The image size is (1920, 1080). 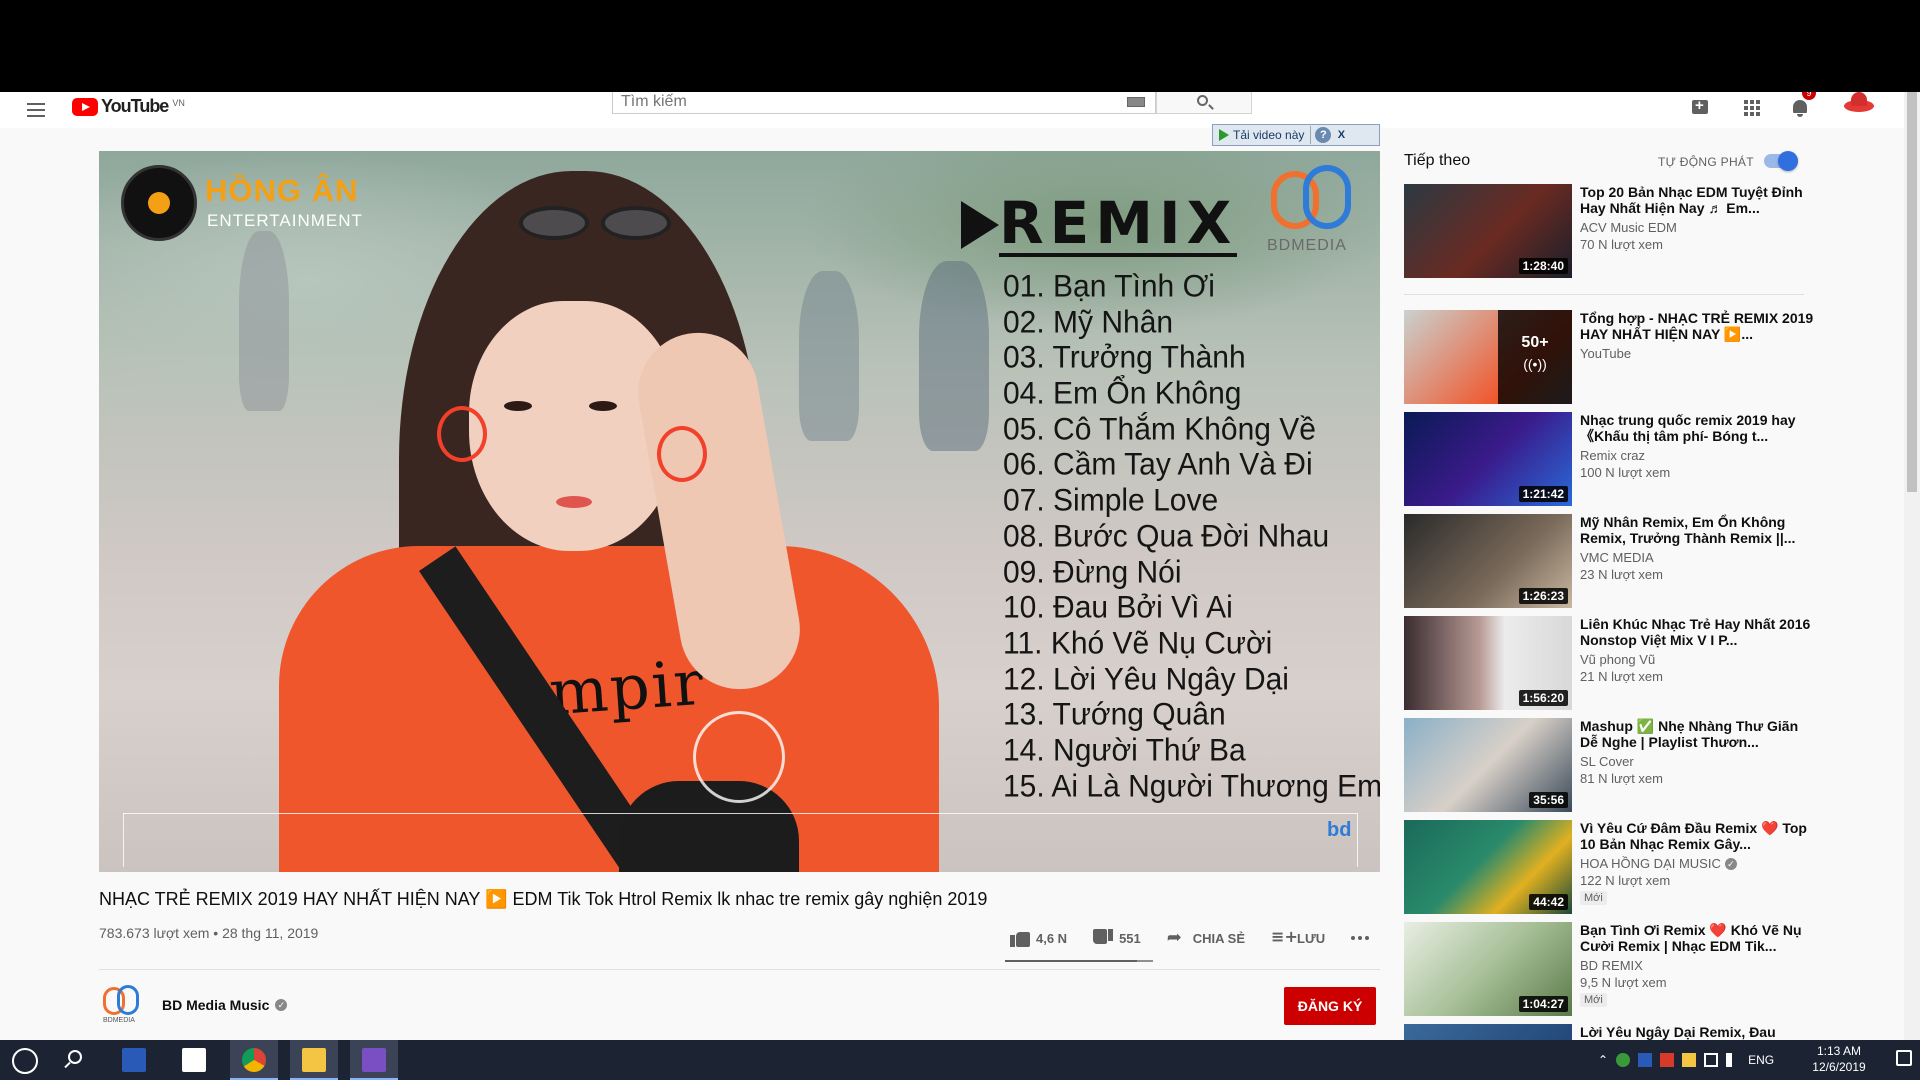 I want to click on rec-channel: Vũ phong Vũ, so click(x=1618, y=659).